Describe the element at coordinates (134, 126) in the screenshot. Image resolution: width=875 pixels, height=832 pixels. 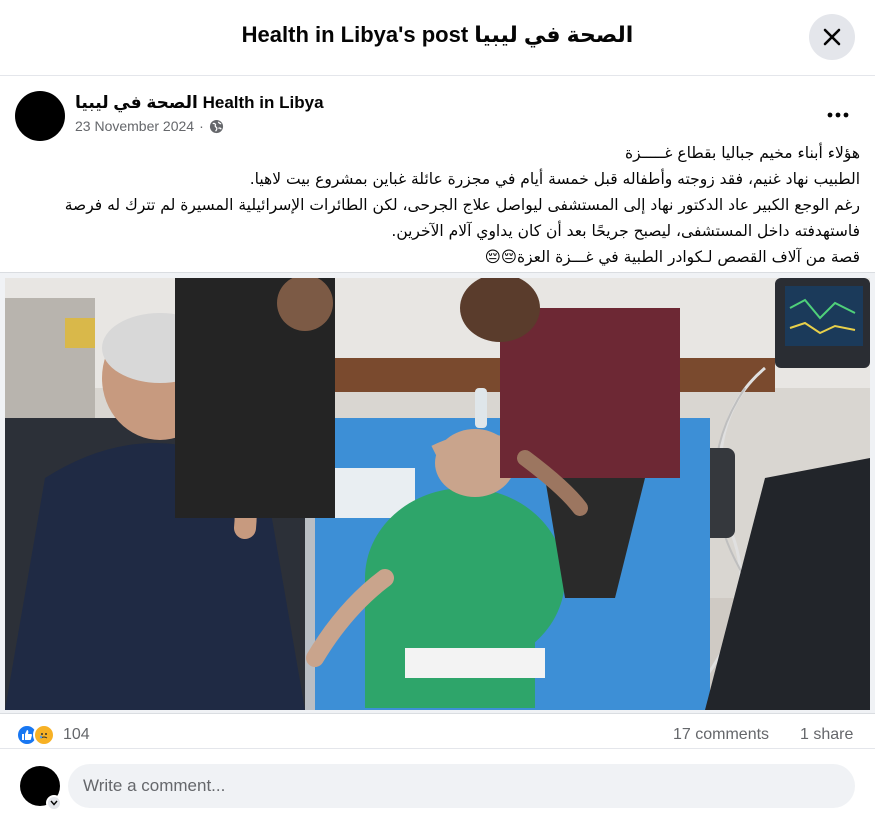
I see `post-date: 23 November 2024` at that location.